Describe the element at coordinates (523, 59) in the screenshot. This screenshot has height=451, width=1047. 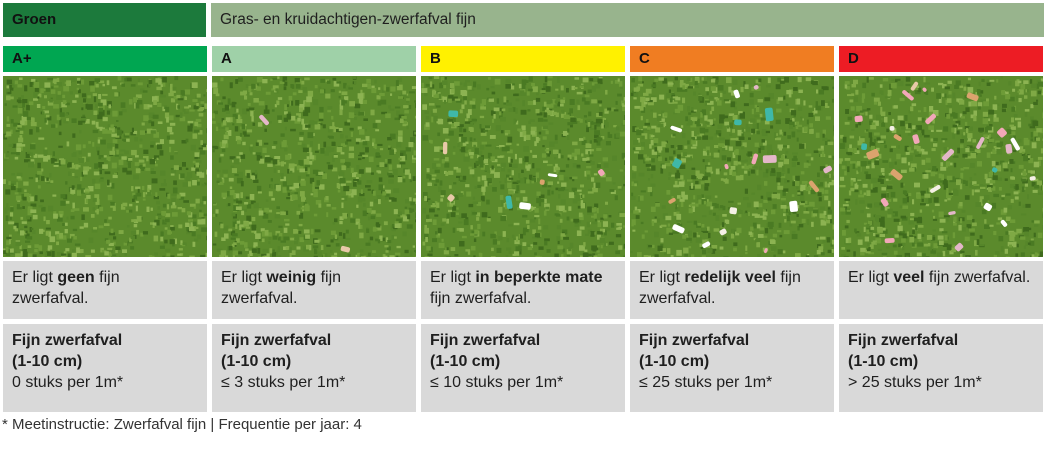
I see `grade-label: B` at that location.